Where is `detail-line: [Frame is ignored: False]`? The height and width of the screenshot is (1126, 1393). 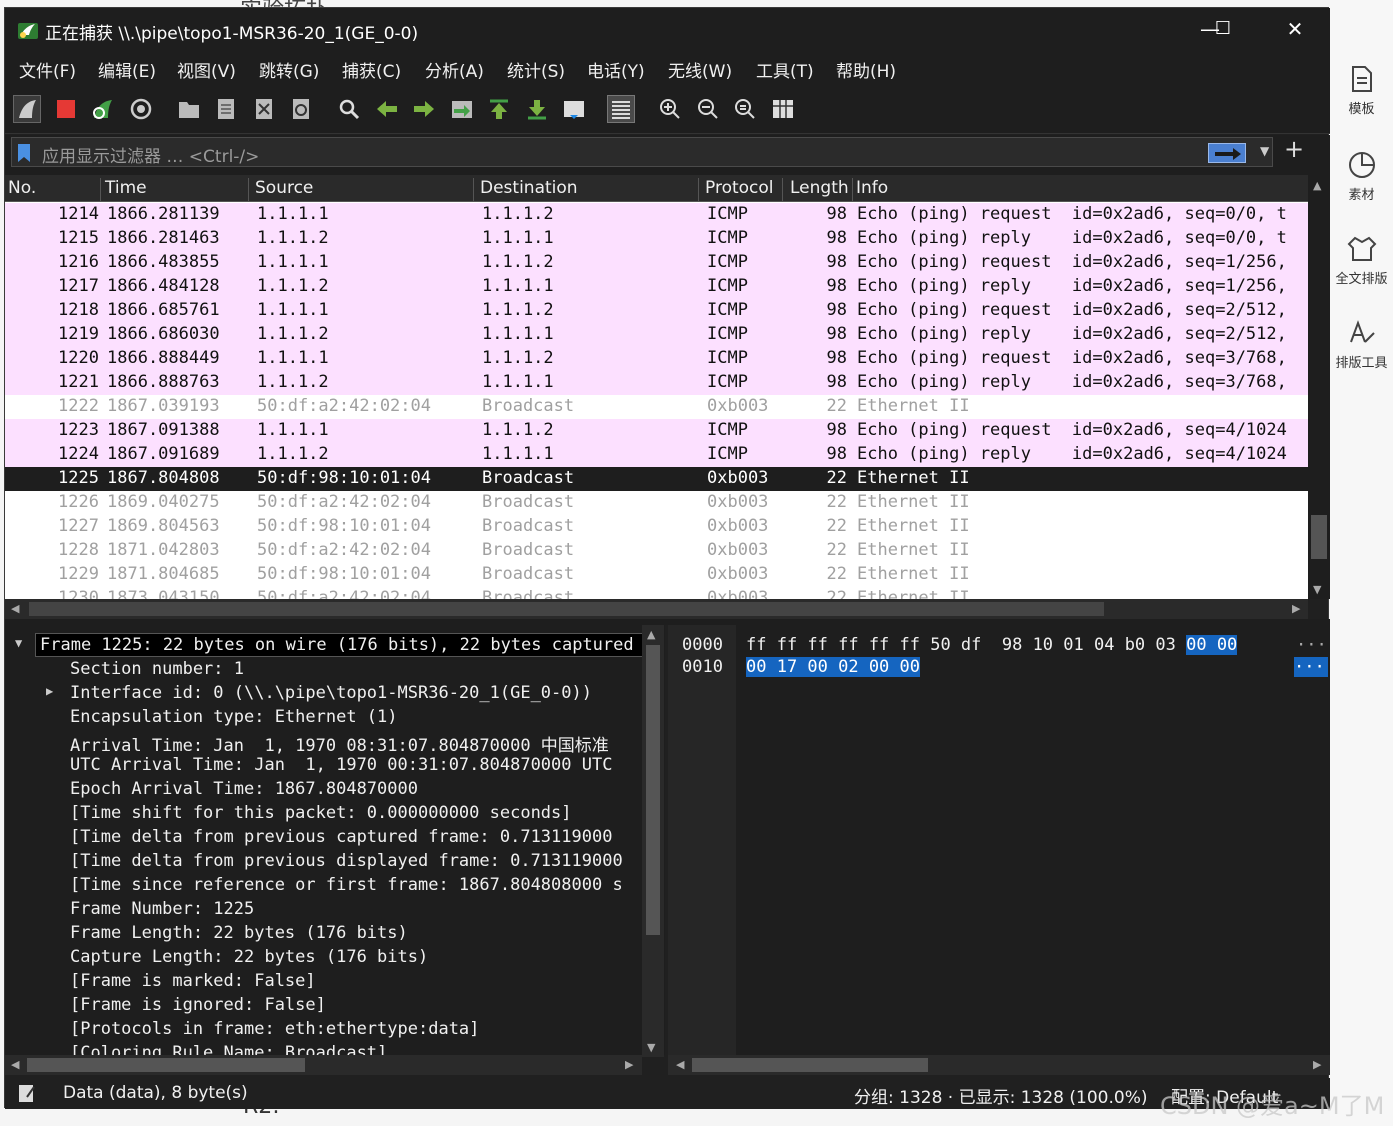
detail-line: [Frame is ignored: False] is located at coordinates (198, 1005).